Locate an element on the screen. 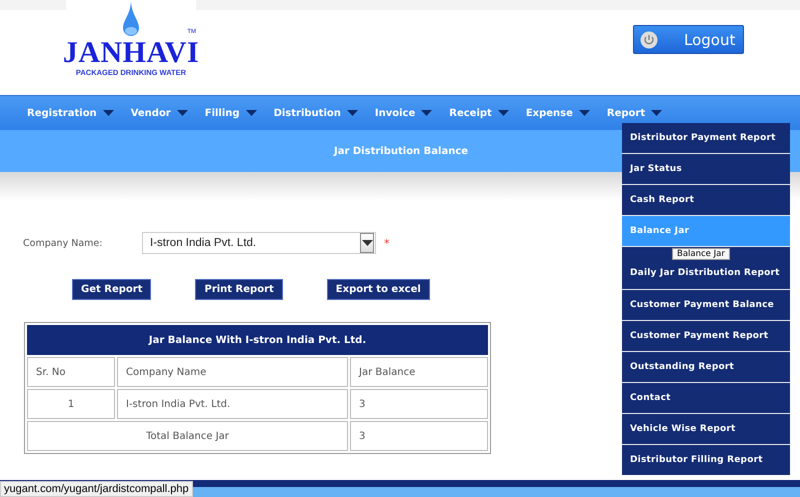 The image size is (800, 497). menu-item: Distributor Payment Report is located at coordinates (706, 138).